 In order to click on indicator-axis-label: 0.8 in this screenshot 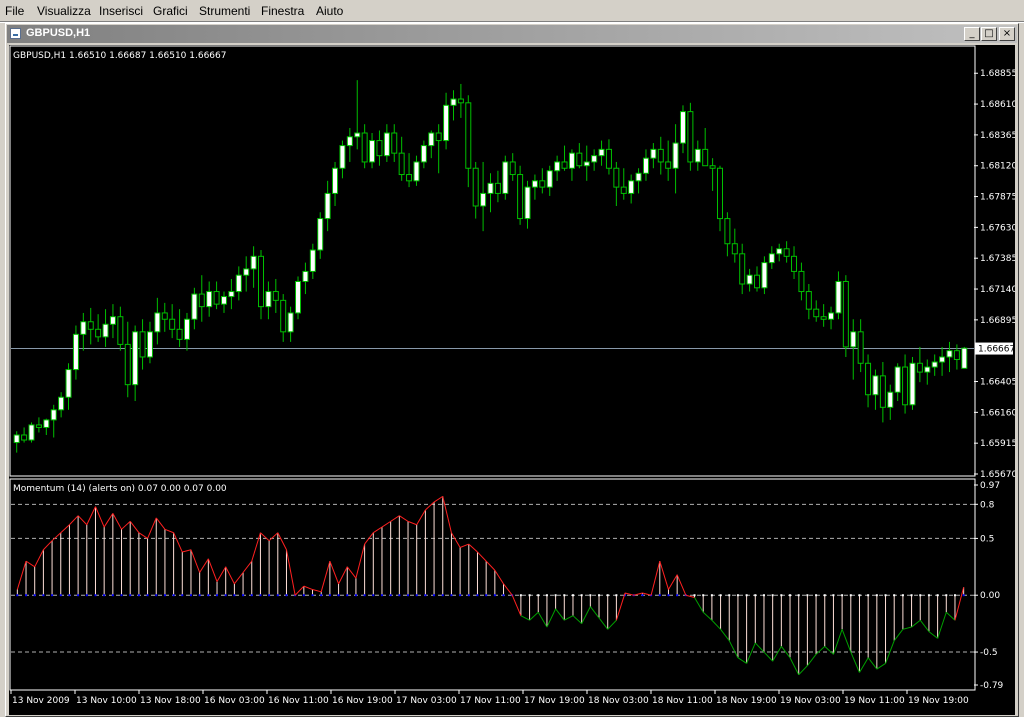, I will do `click(987, 505)`.